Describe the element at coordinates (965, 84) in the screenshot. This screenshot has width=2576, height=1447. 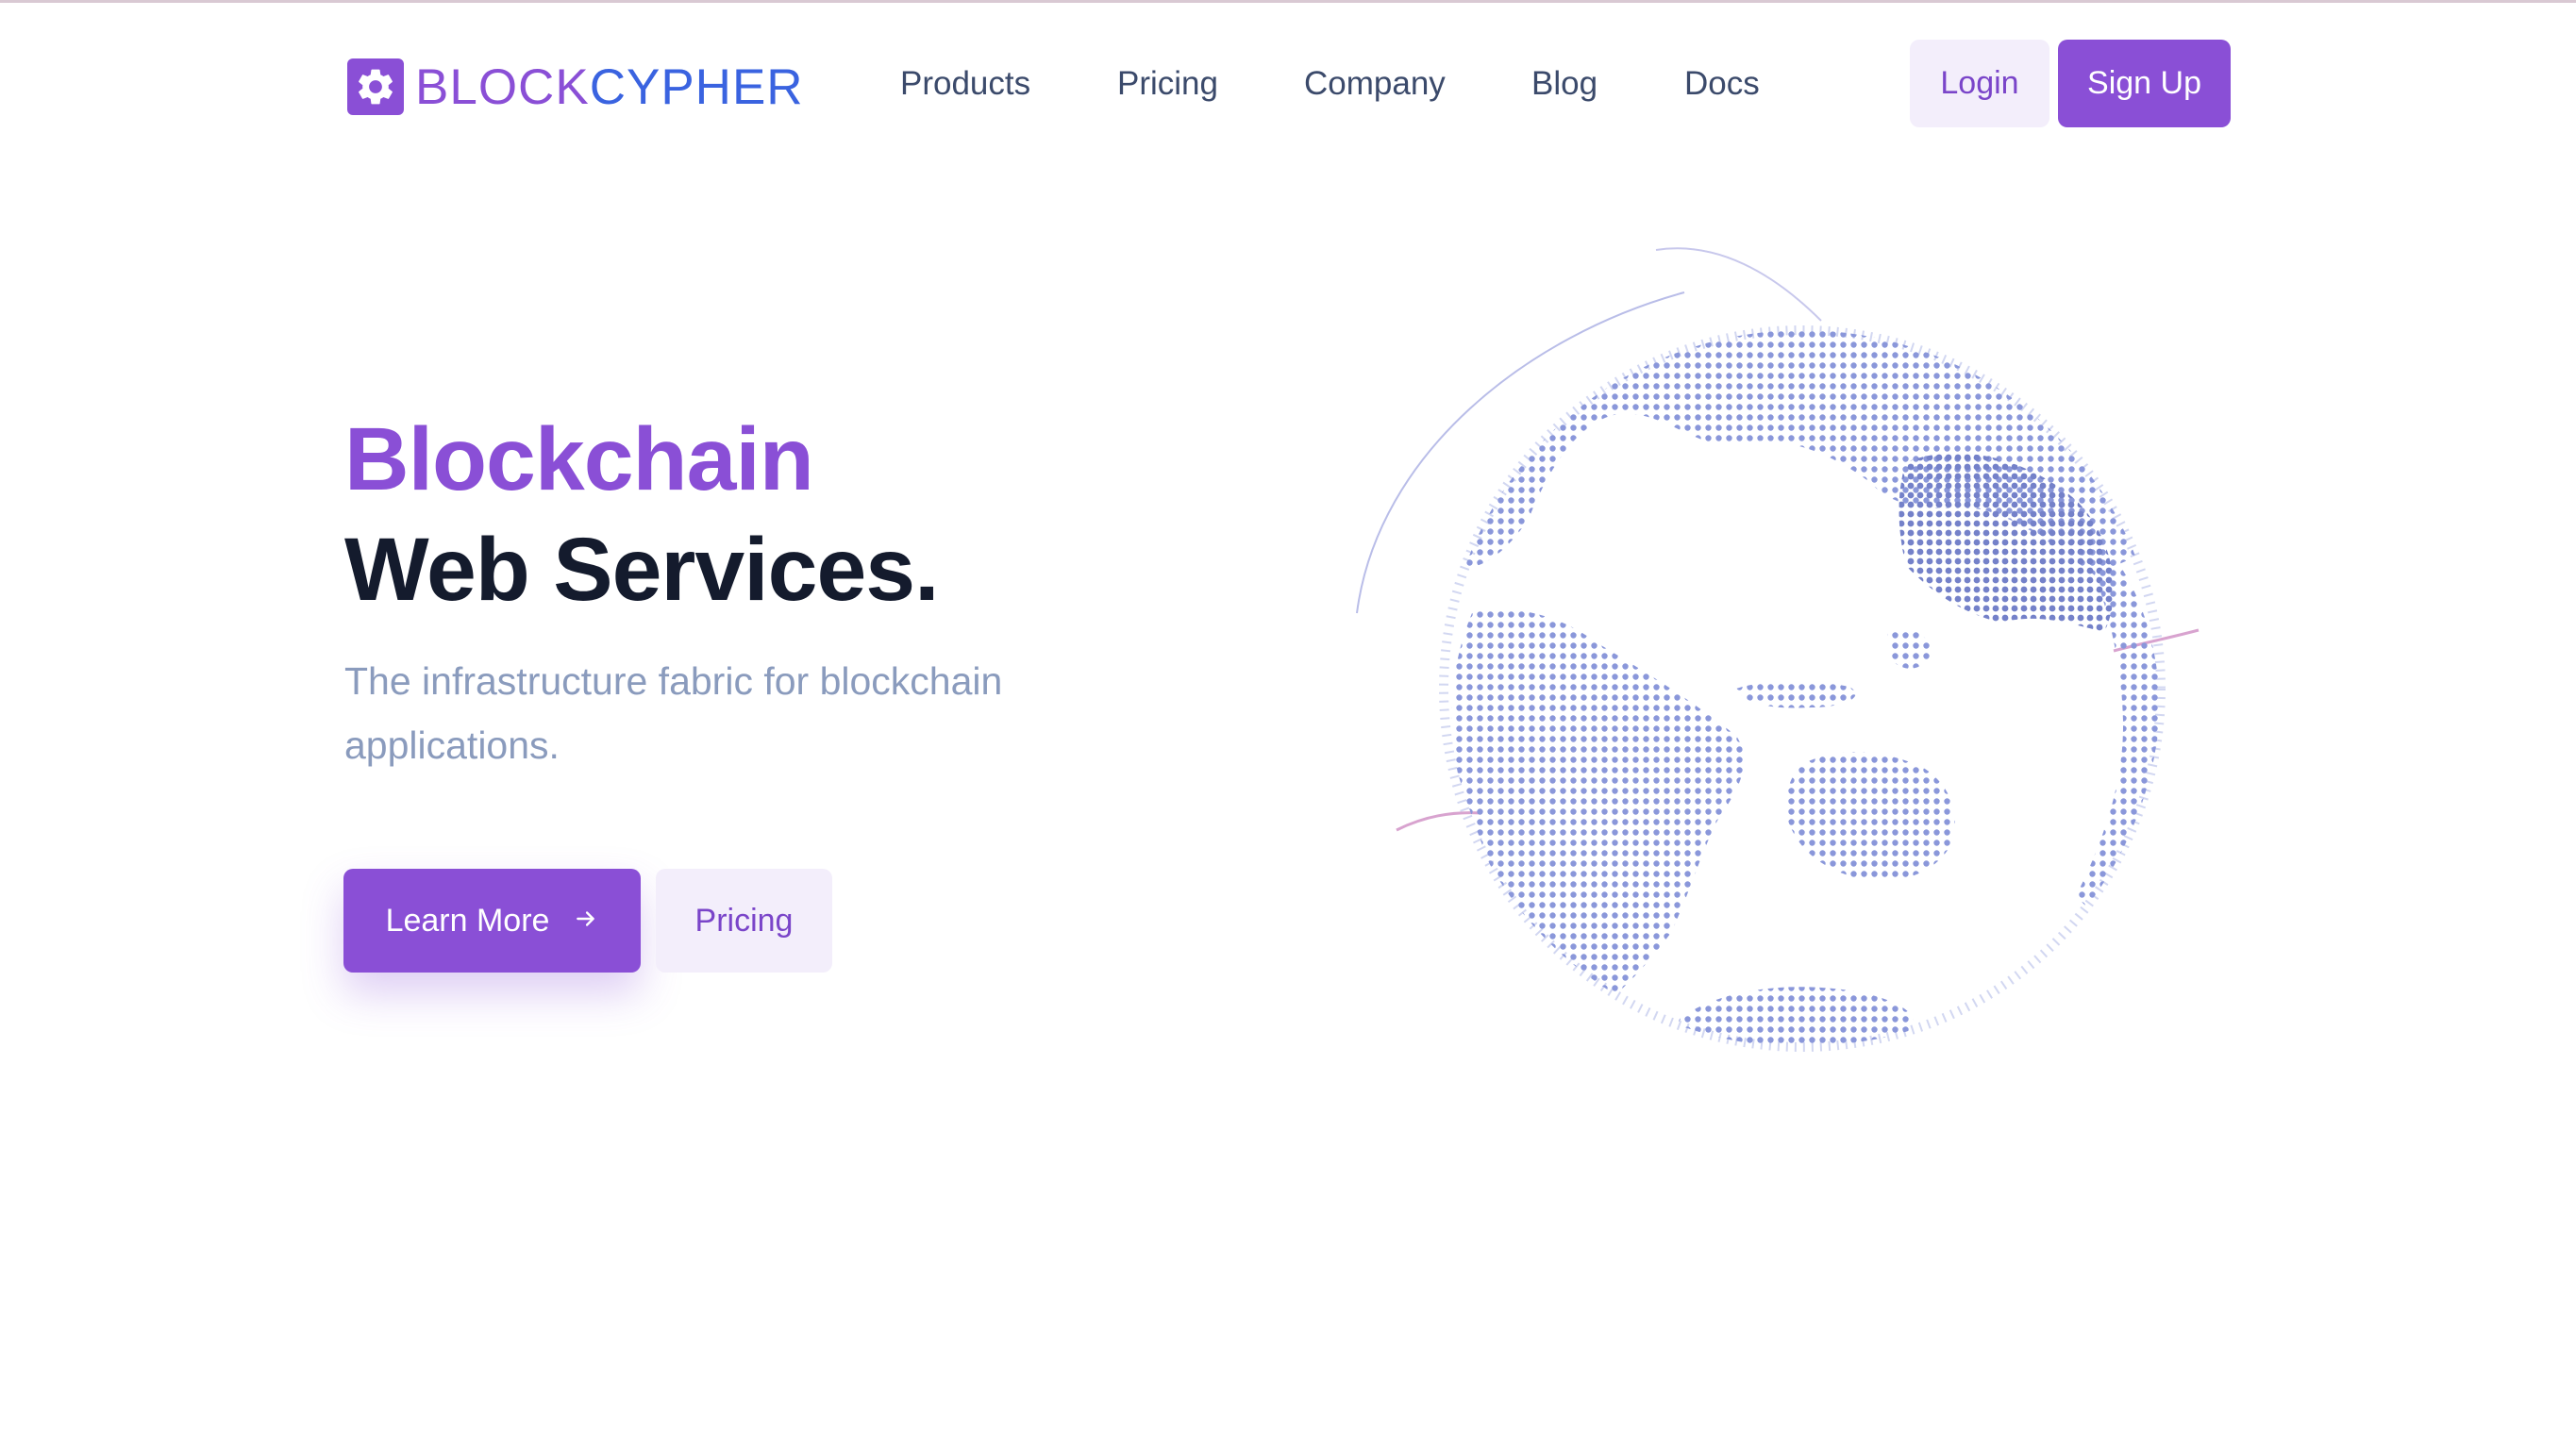
I see `nav-item-products: Products` at that location.